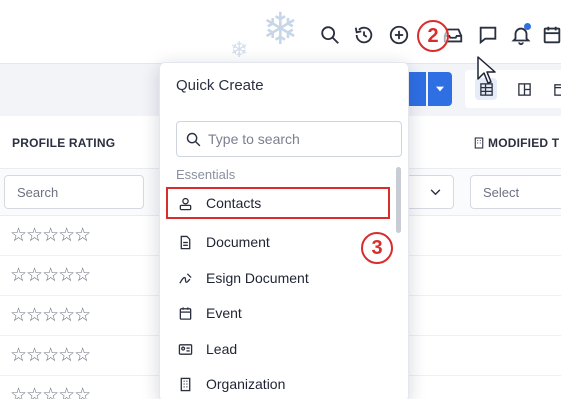  Describe the element at coordinates (224, 313) in the screenshot. I see `quick-create-item-label: Event` at that location.